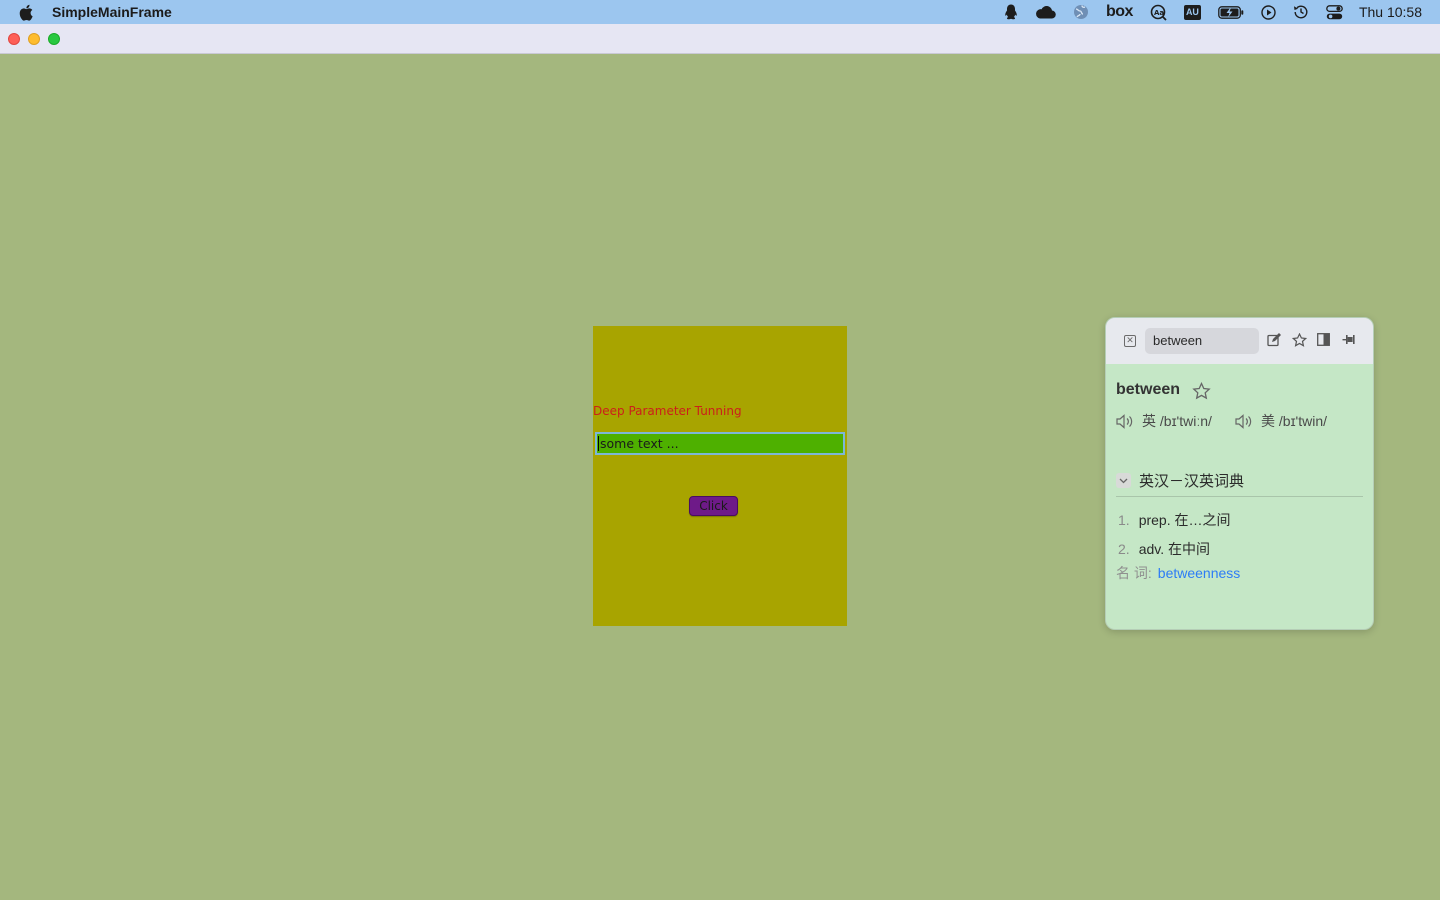 This screenshot has height=900, width=1440. I want to click on definition-item: 1. prep. 在…之间, so click(1174, 520).